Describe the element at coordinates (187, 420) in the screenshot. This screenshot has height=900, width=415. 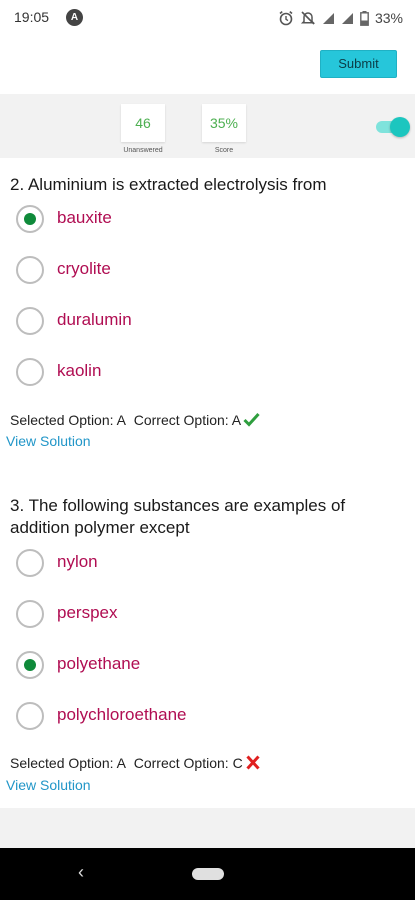
I see `correct-option-text: Correct Option: A` at that location.